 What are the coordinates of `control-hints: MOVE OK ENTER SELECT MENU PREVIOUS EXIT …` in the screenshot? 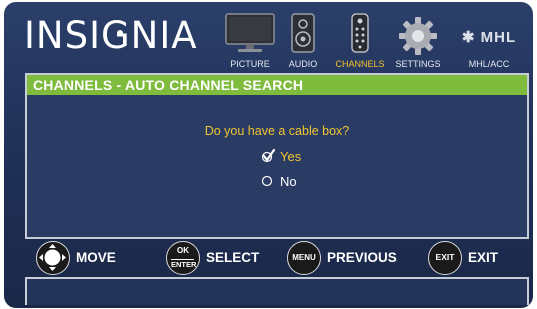 It's located at (268, 258).